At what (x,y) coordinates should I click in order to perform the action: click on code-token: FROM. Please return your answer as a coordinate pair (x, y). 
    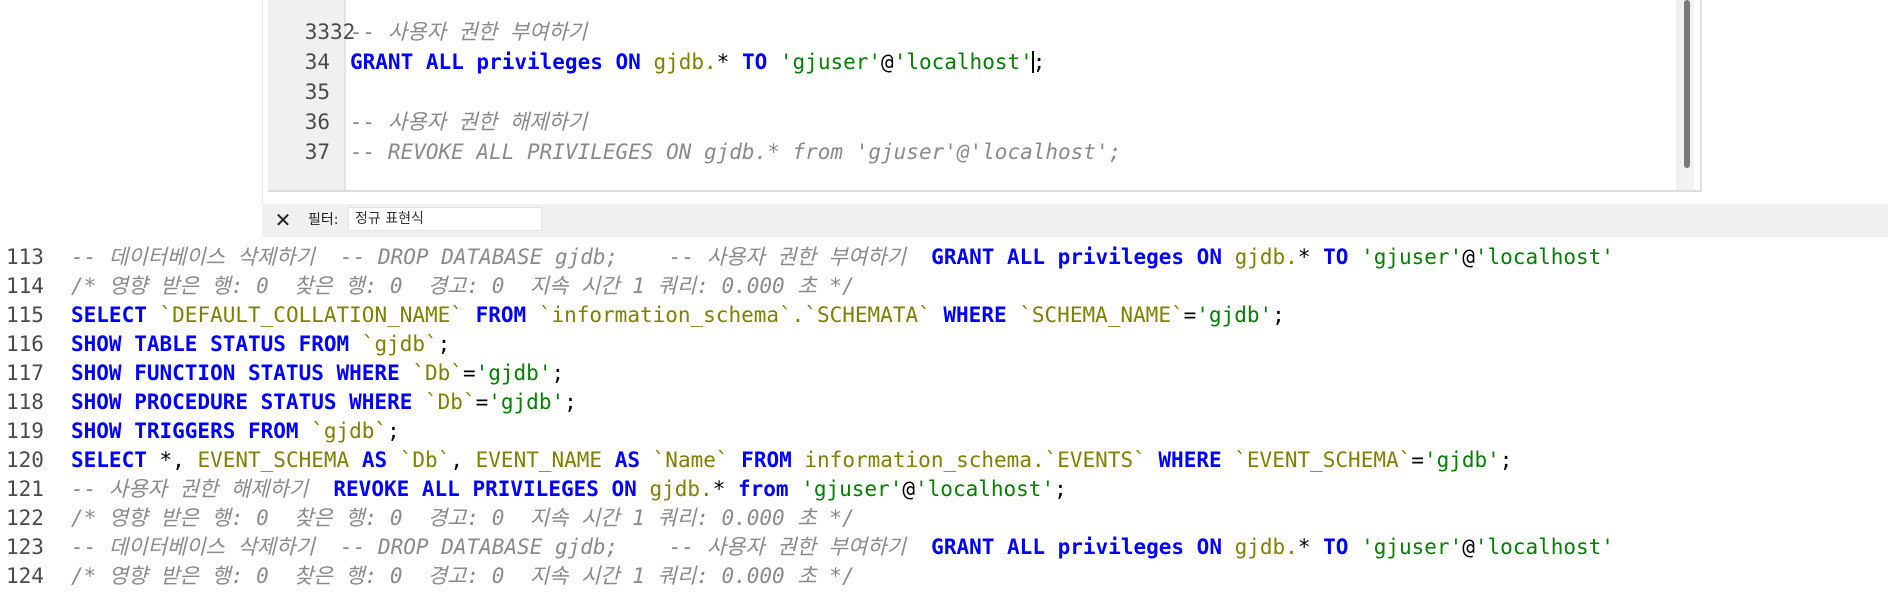
    Looking at the image, I should click on (507, 315).